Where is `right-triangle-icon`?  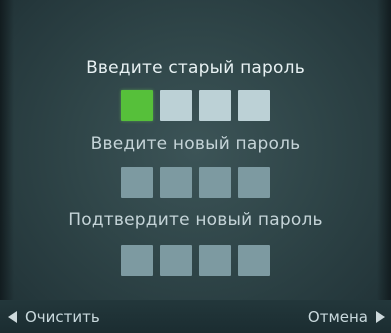 right-triangle-icon is located at coordinates (380, 317).